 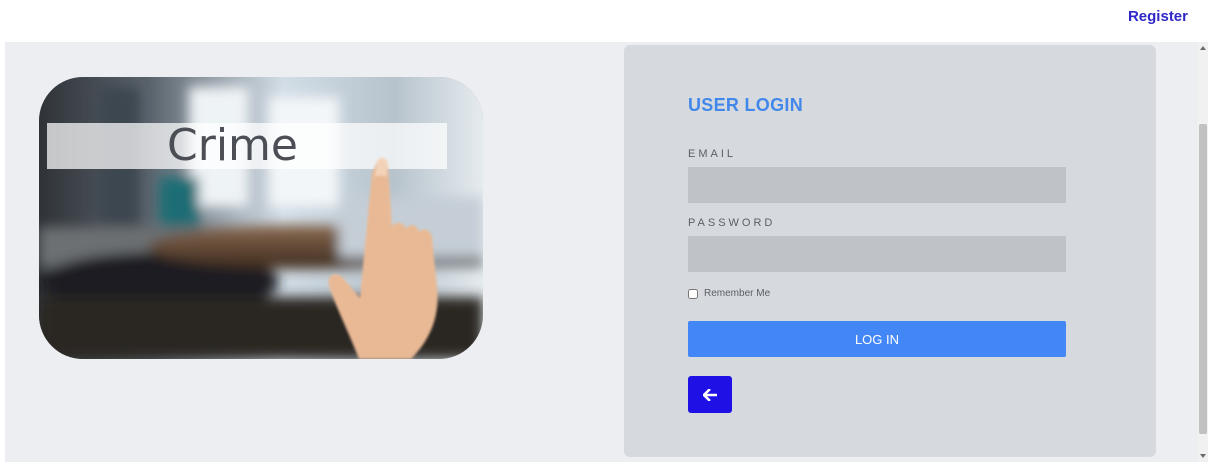 I want to click on remember-me-checkbox, so click(x=693, y=293).